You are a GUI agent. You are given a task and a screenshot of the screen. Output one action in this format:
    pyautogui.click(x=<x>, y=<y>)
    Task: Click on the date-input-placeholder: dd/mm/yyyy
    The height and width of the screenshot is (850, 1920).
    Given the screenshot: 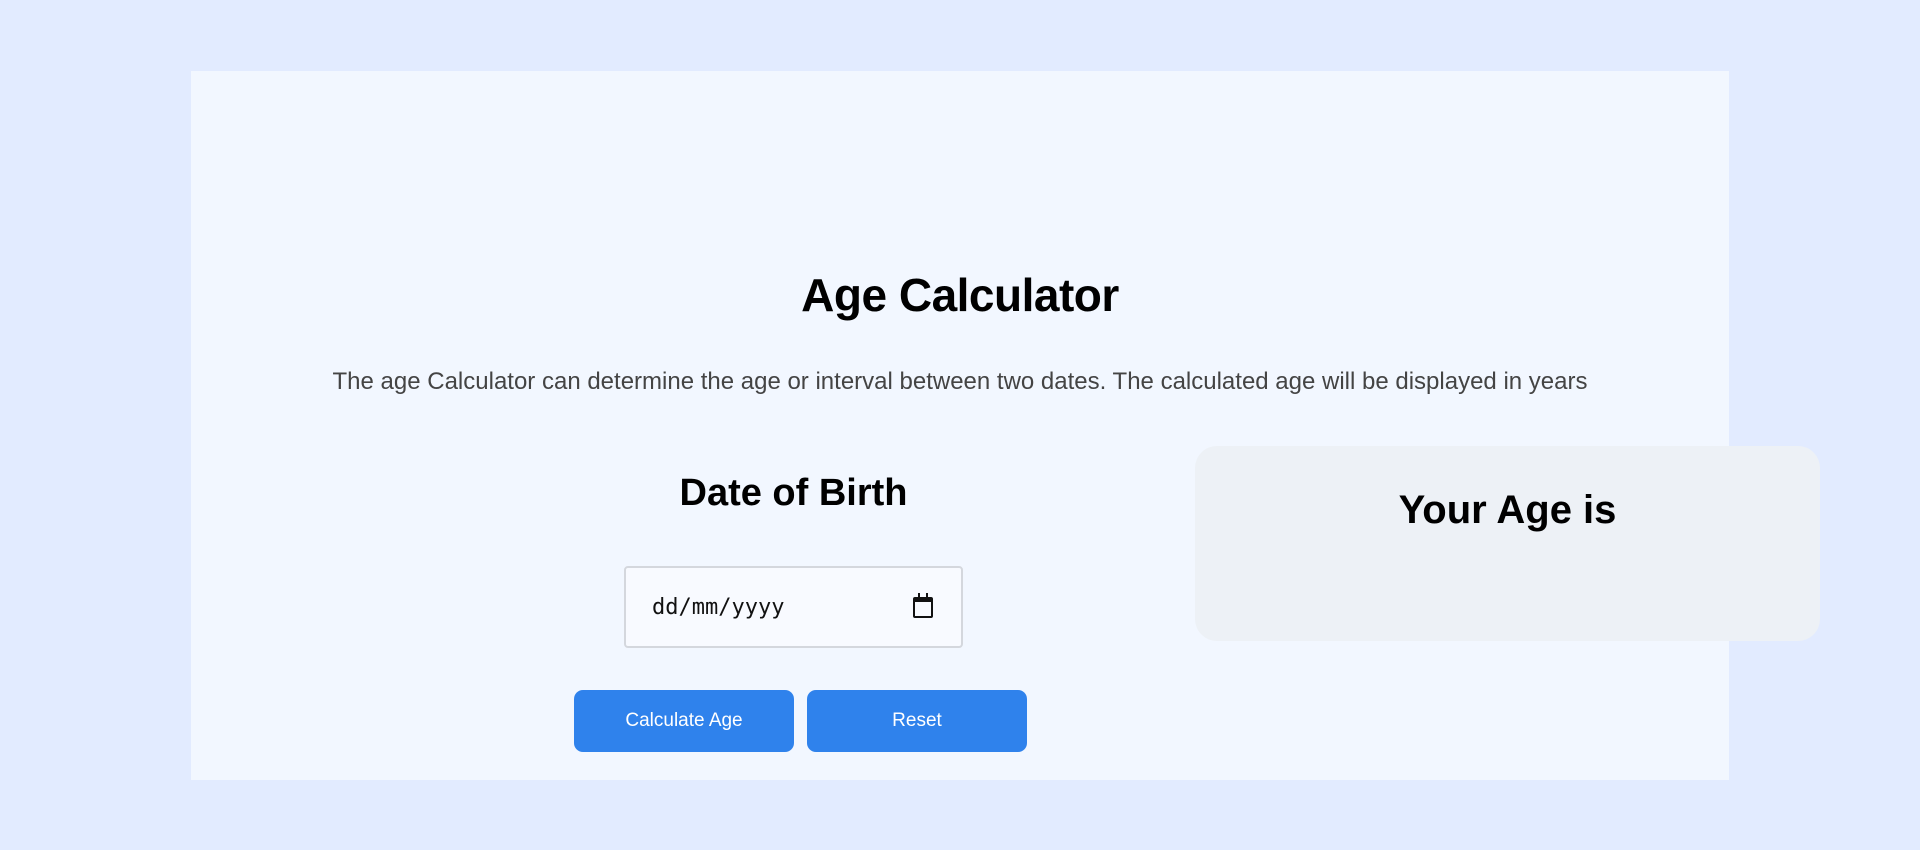 What is the action you would take?
    pyautogui.click(x=718, y=607)
    